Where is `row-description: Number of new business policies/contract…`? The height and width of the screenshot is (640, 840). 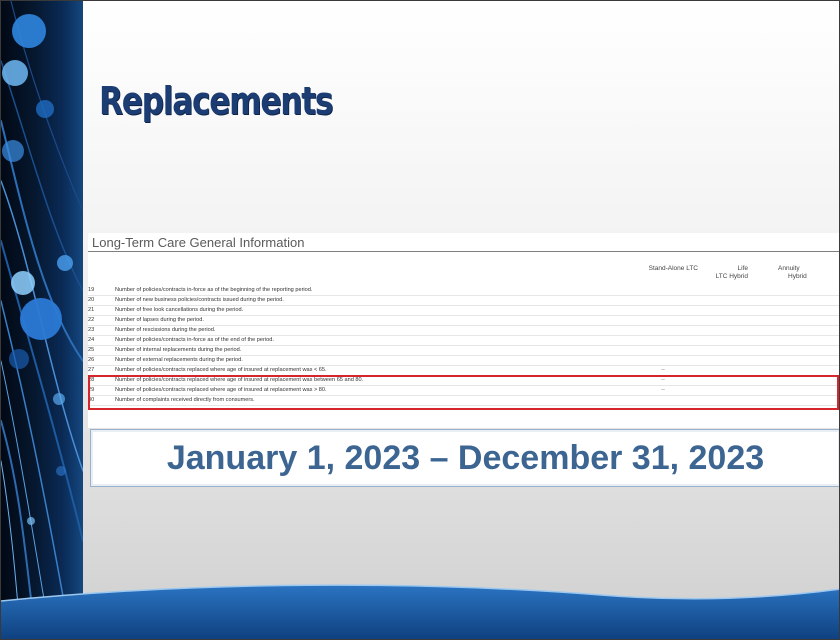 row-description: Number of new business policies/contract… is located at coordinates (199, 300).